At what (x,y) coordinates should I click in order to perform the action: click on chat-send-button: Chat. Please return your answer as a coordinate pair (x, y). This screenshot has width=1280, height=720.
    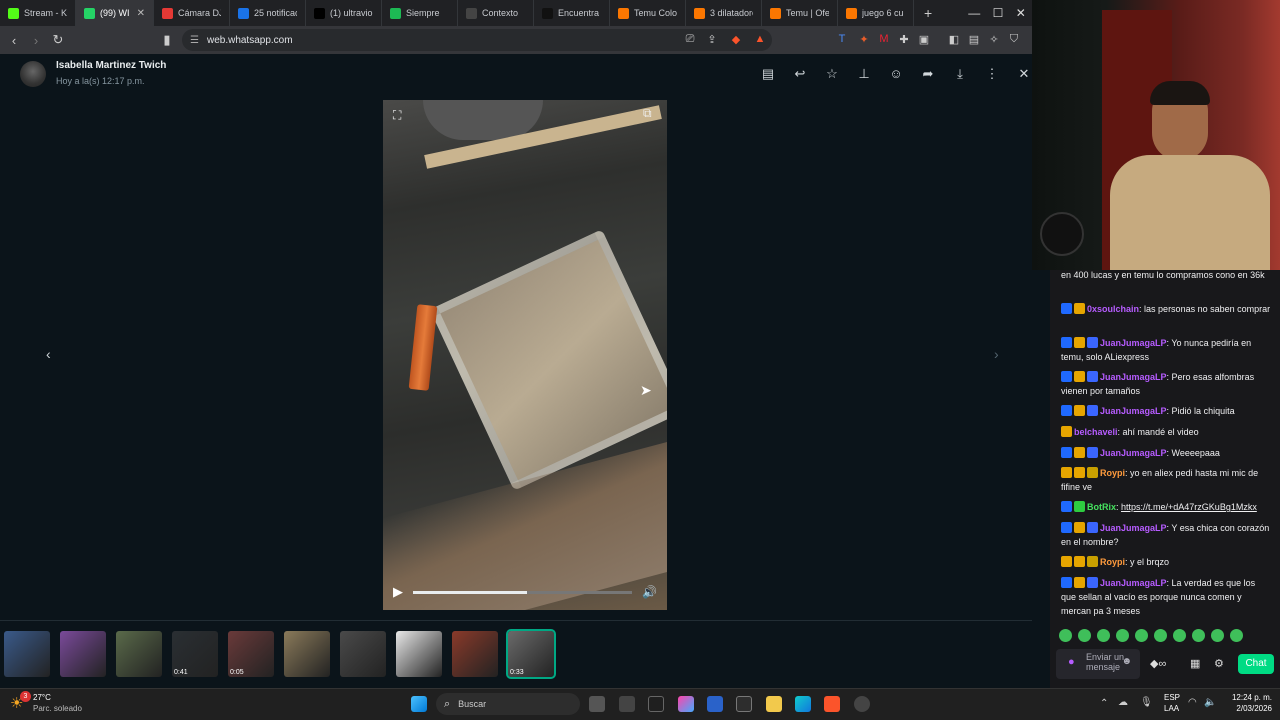
    Looking at the image, I should click on (1256, 664).